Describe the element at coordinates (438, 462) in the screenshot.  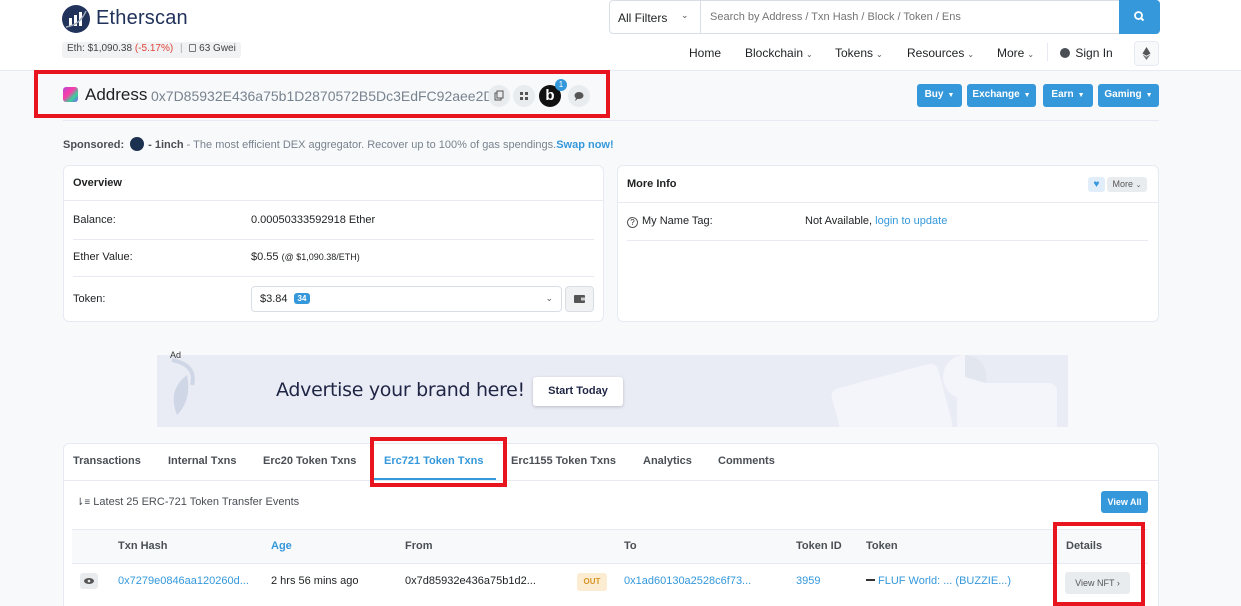
I see `highlight-box-tab` at that location.